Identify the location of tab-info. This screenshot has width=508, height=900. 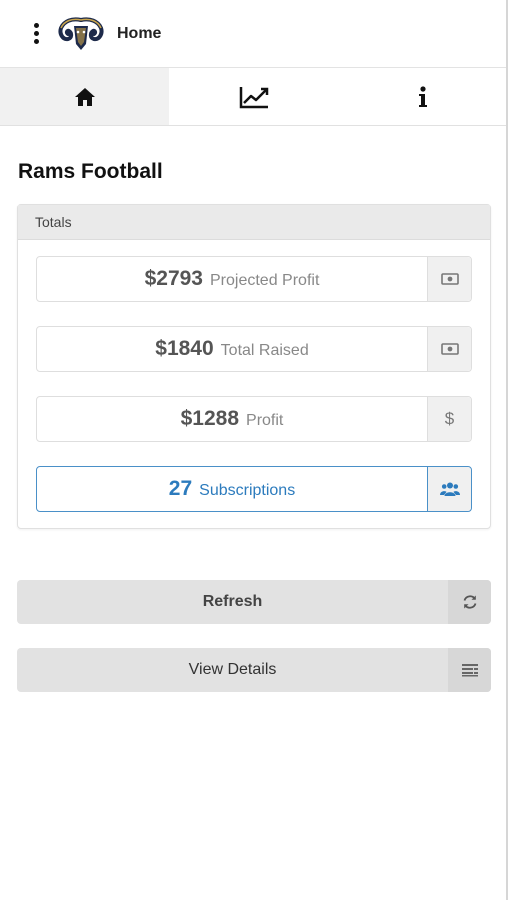
(423, 96).